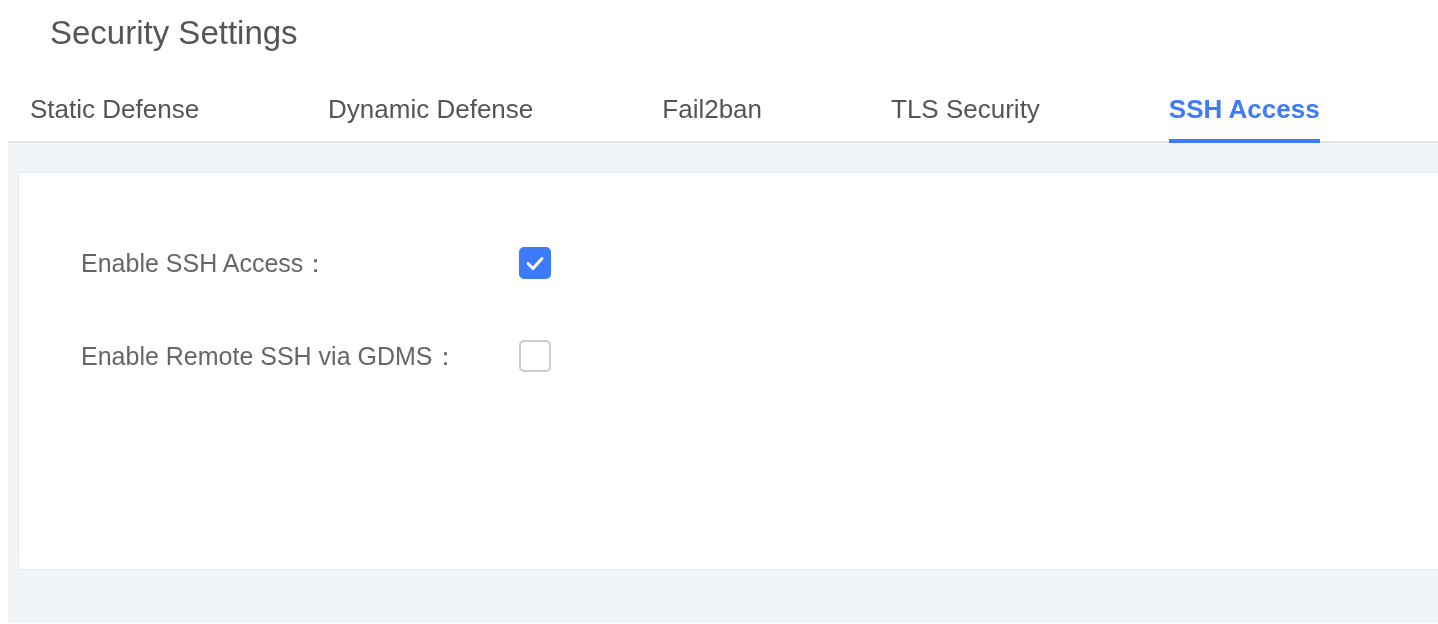 The width and height of the screenshot is (1438, 624). What do you see at coordinates (115, 118) in the screenshot?
I see `tab: Static Defense` at bounding box center [115, 118].